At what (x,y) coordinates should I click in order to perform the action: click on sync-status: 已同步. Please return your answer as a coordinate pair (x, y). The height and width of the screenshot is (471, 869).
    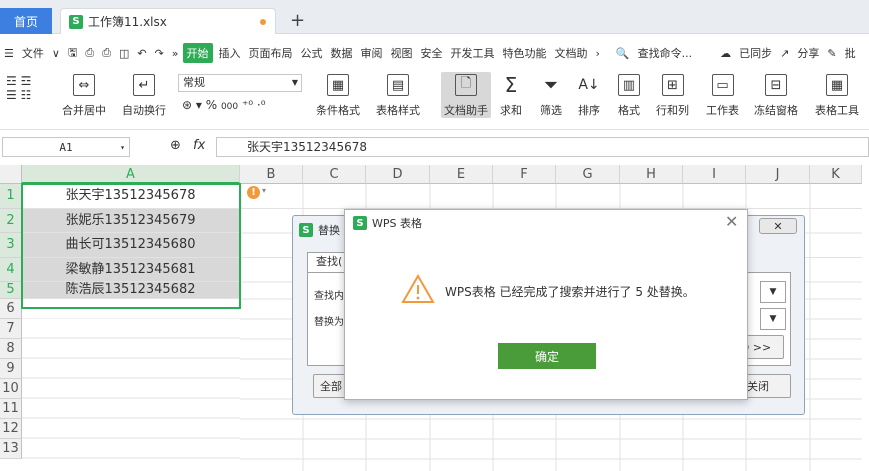
    Looking at the image, I should click on (755, 53).